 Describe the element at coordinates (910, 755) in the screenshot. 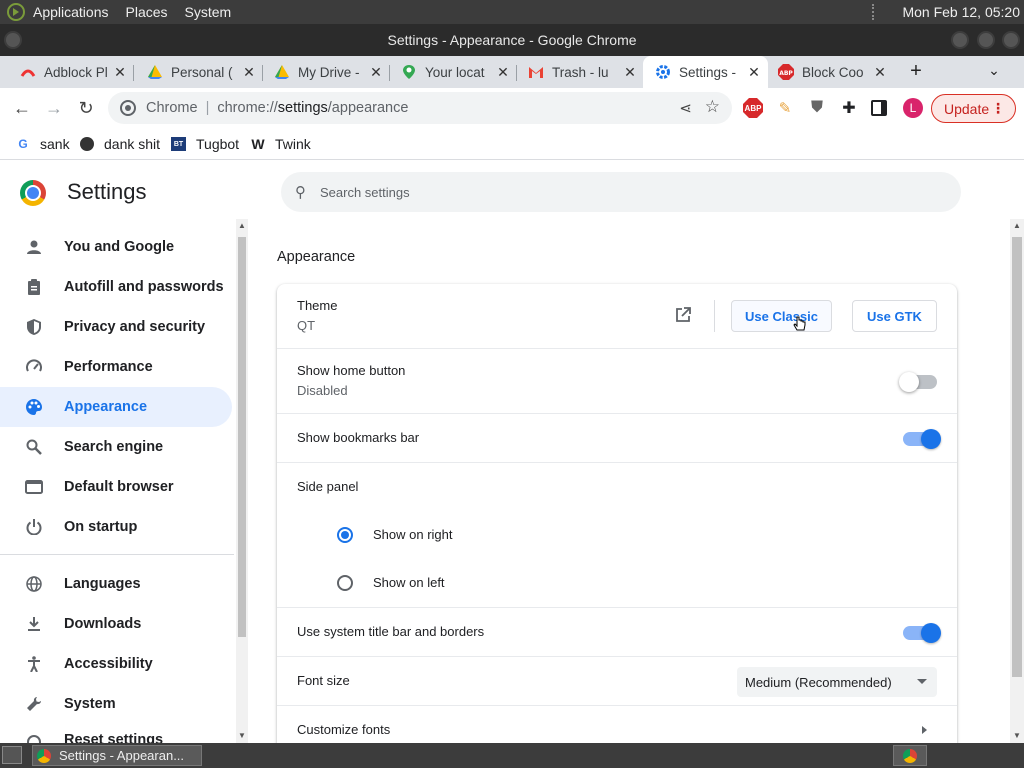

I see `tray-chrome` at that location.